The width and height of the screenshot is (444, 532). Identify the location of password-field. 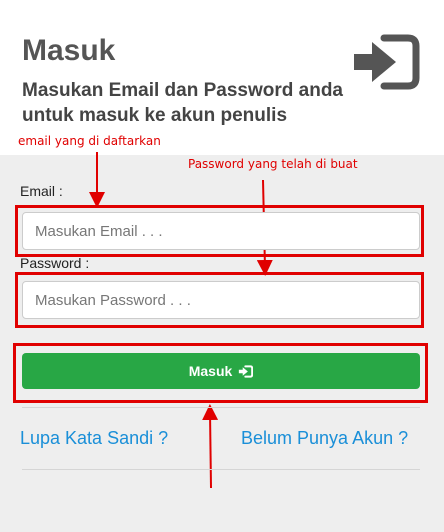
(221, 300).